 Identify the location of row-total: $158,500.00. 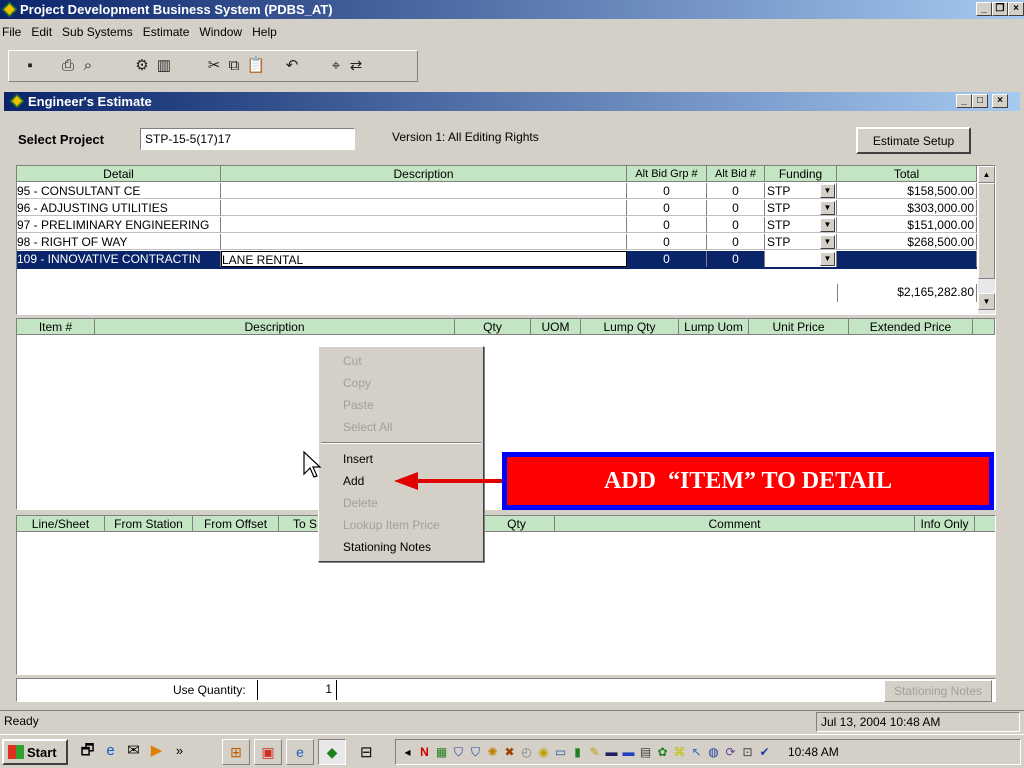
(907, 191).